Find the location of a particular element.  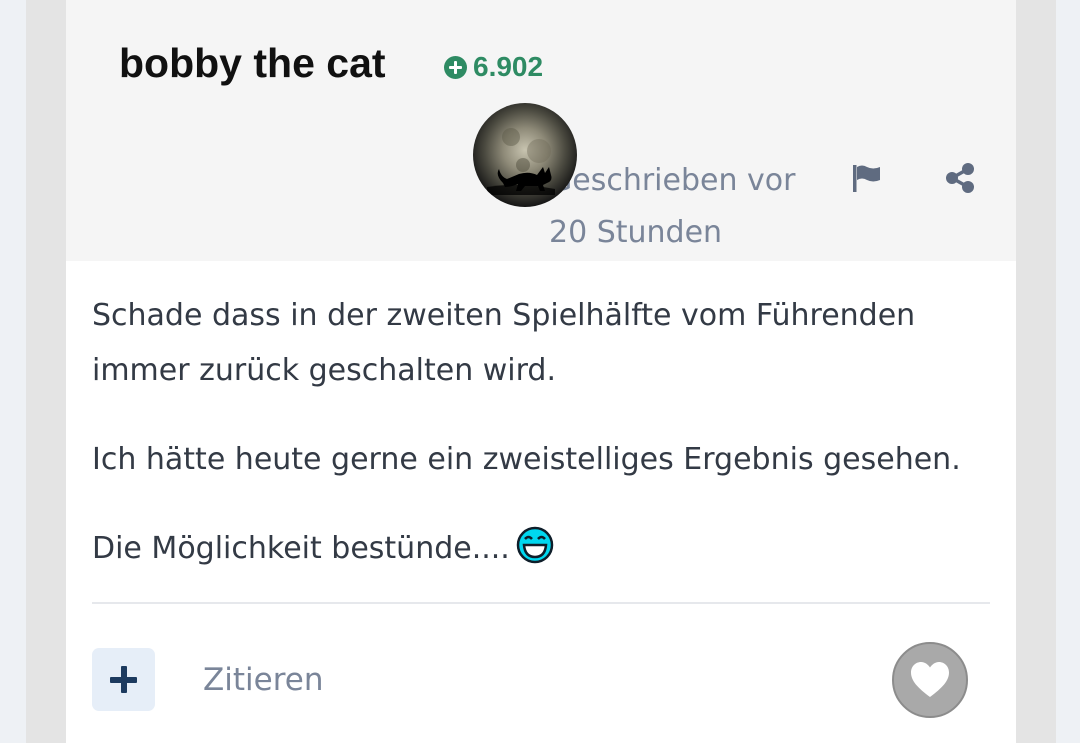

author-name: bobby the cat is located at coordinates (252, 63).